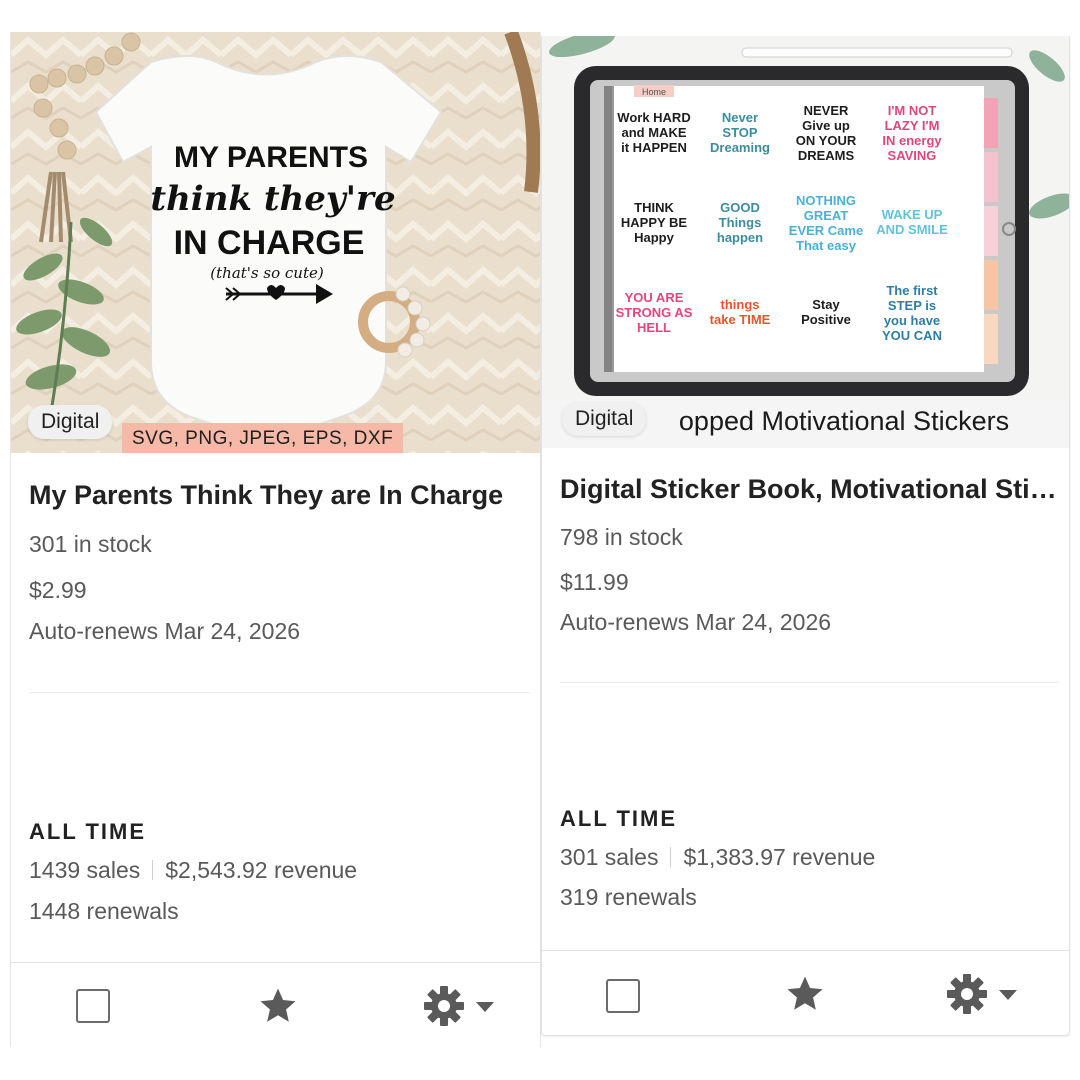  What do you see at coordinates (58, 590) in the screenshot?
I see `listing-price: $2.99` at bounding box center [58, 590].